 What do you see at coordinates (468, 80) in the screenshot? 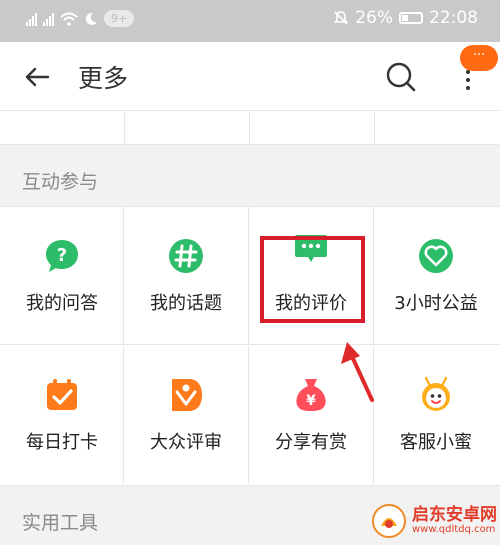
I see `more-menu-icon` at bounding box center [468, 80].